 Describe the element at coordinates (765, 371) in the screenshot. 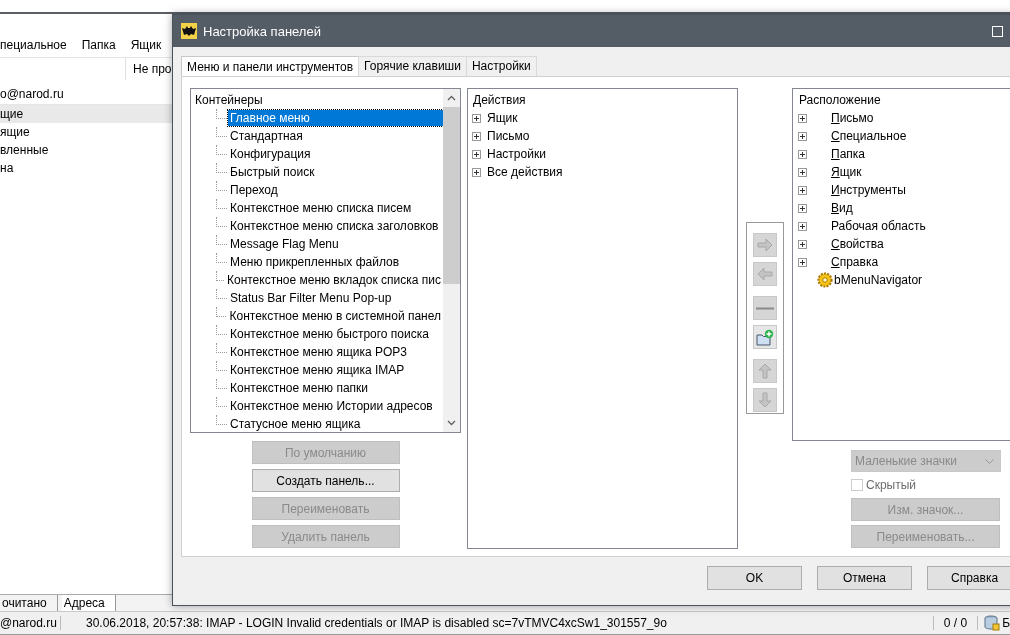

I see `arrow-up-icon` at that location.